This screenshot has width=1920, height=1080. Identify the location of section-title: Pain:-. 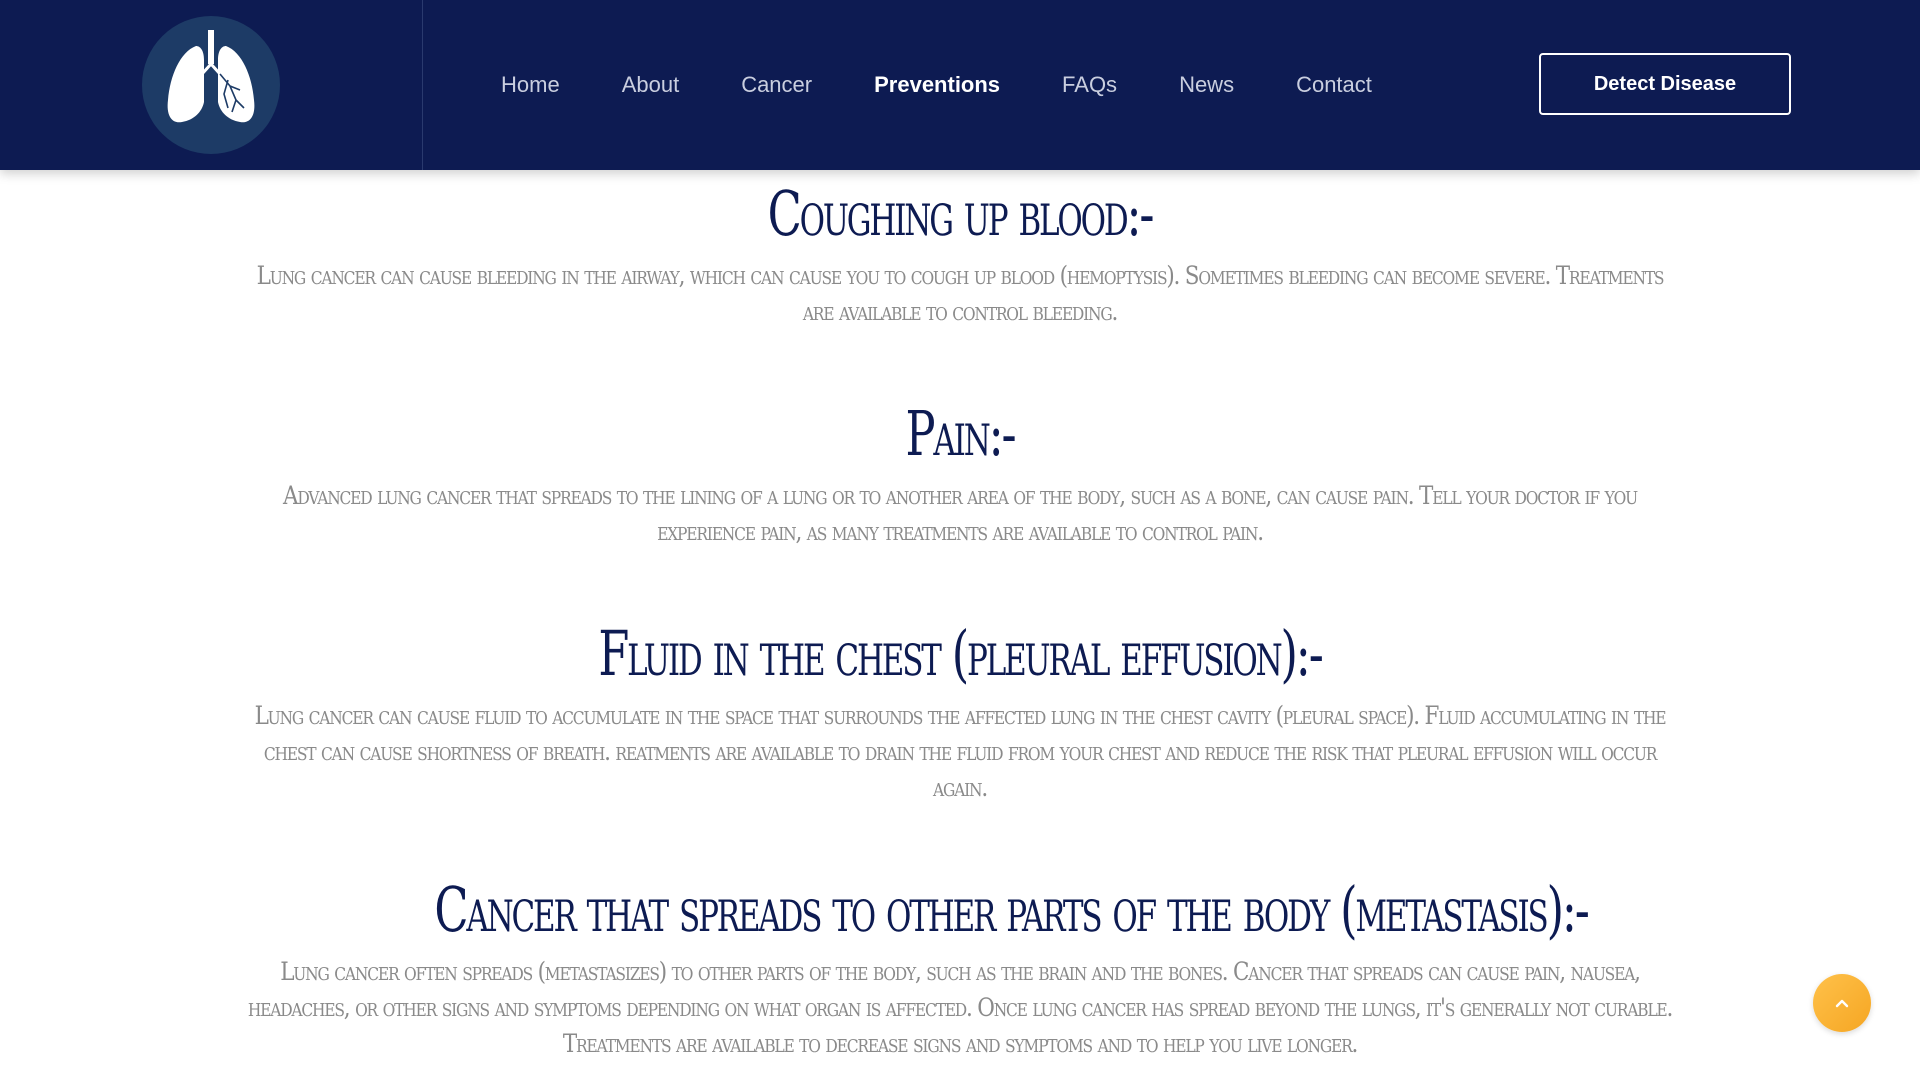
(961, 433).